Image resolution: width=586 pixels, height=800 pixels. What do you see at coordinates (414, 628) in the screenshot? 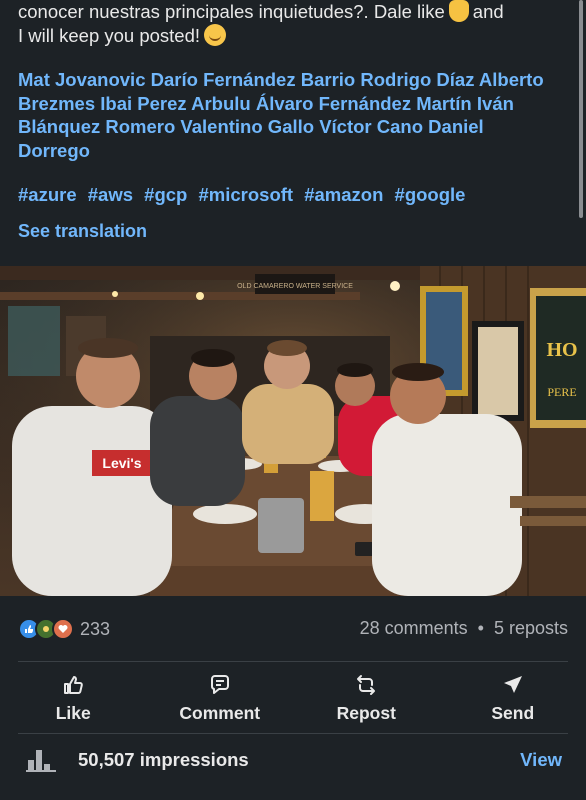
I see `comments-count-link: 28 comments` at bounding box center [414, 628].